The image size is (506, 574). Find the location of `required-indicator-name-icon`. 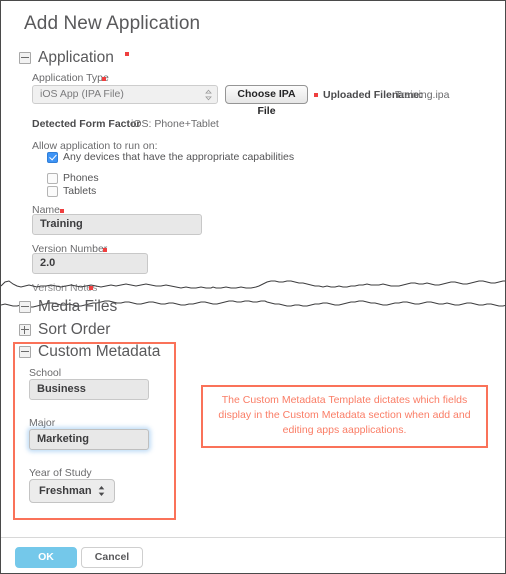

required-indicator-name-icon is located at coordinates (62, 211).